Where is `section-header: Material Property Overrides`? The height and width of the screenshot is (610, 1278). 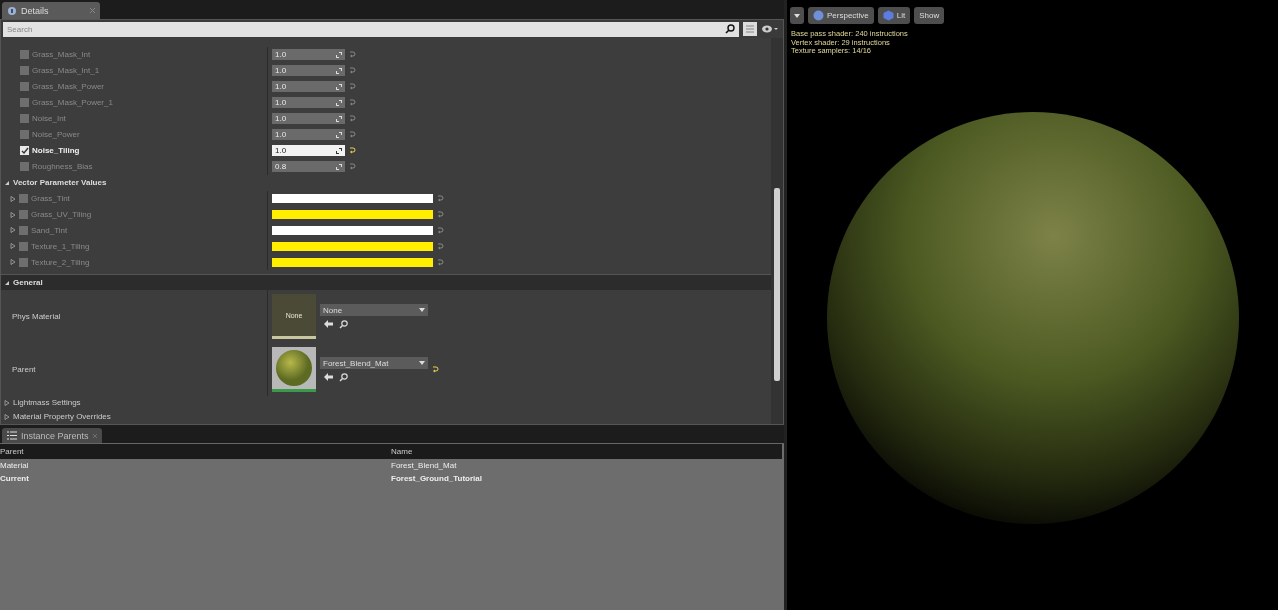
section-header: Material Property Overrides is located at coordinates (386, 416).